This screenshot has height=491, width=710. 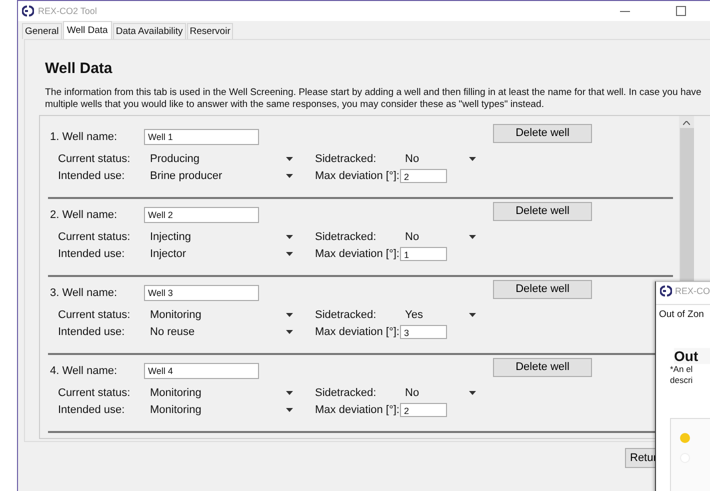 What do you see at coordinates (84, 293) in the screenshot?
I see `field-label: 3. Well name:` at bounding box center [84, 293].